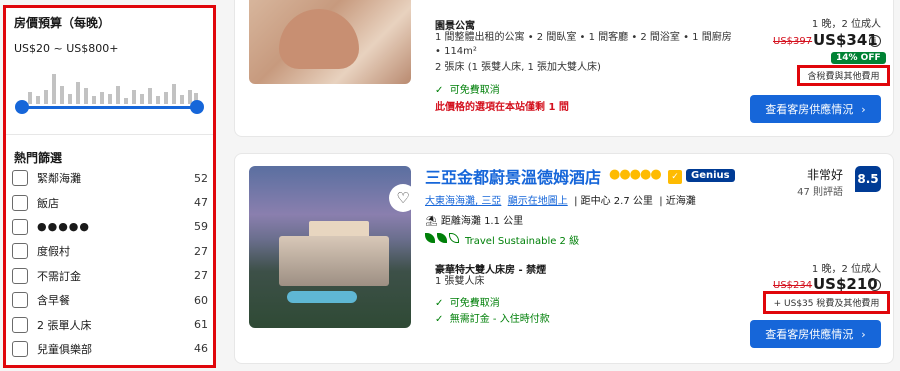 This screenshot has height=371, width=900. I want to click on show-on-map-link: 顯示在地圖上, so click(538, 201).